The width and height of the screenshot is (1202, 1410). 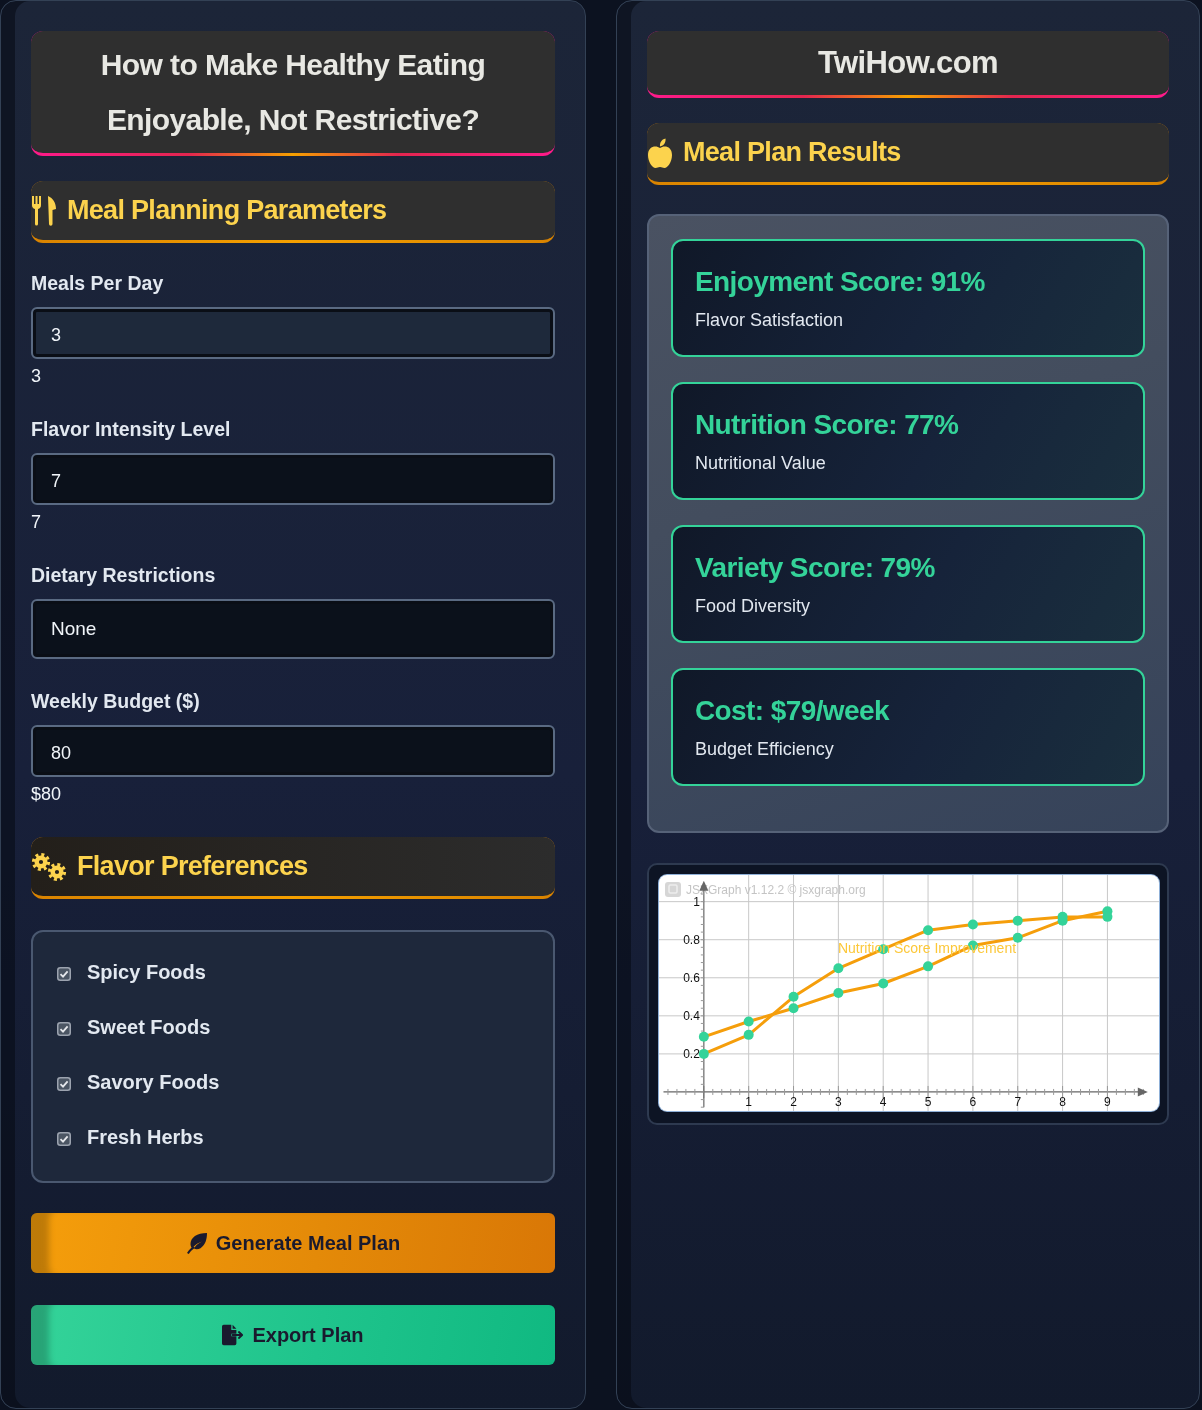 What do you see at coordinates (146, 972) in the screenshot?
I see `checkbox-label: Spicy Foods` at bounding box center [146, 972].